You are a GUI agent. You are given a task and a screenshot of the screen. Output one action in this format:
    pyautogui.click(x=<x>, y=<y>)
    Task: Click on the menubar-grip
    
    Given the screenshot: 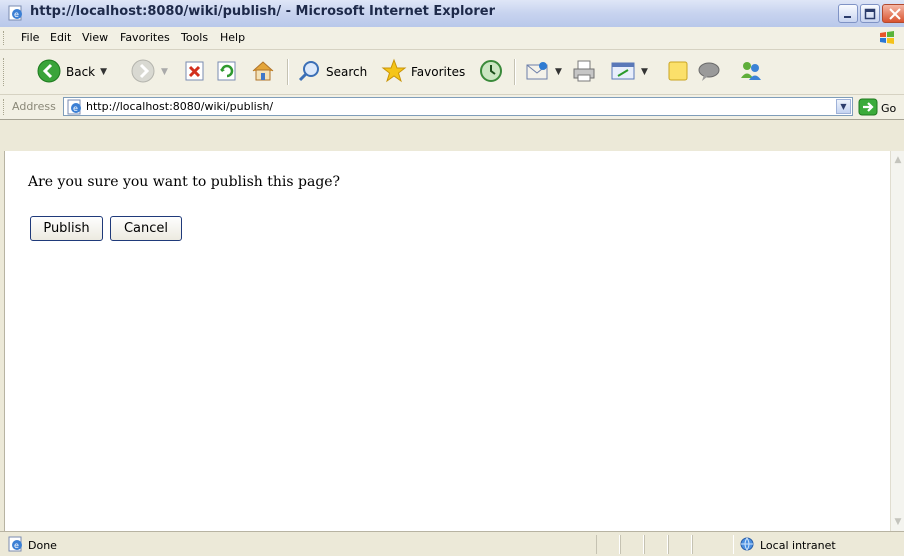 What is the action you would take?
    pyautogui.click(x=5, y=38)
    